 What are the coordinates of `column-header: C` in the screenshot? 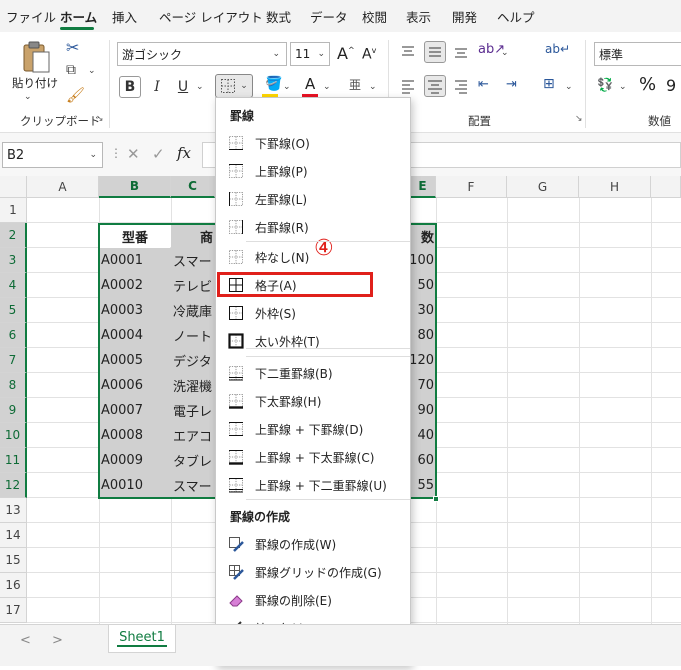 It's located at (193, 187).